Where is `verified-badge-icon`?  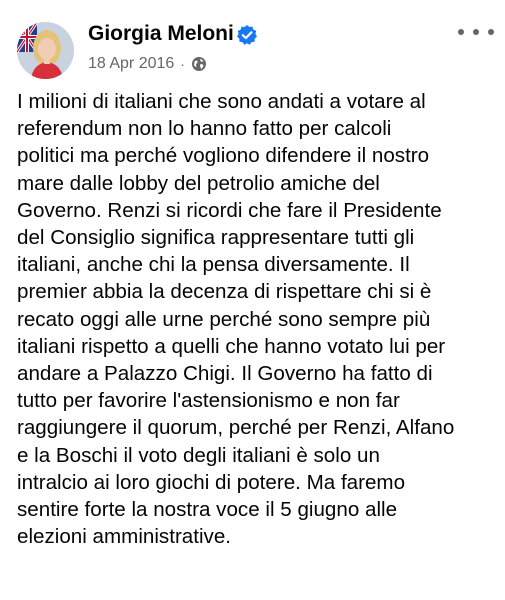
verified-badge-icon is located at coordinates (247, 35).